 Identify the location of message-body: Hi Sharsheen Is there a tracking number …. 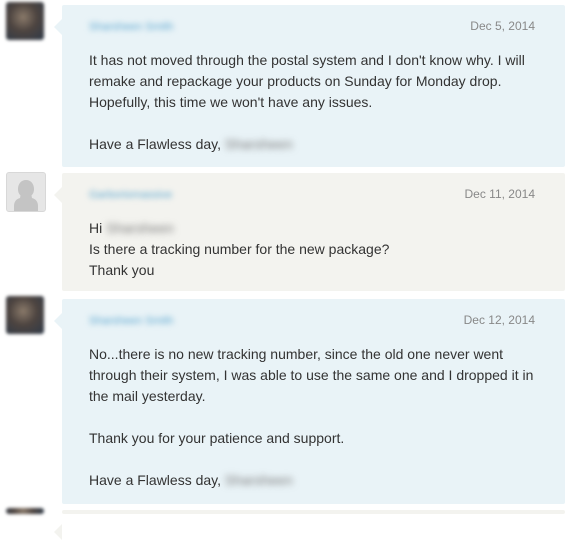
(314, 249).